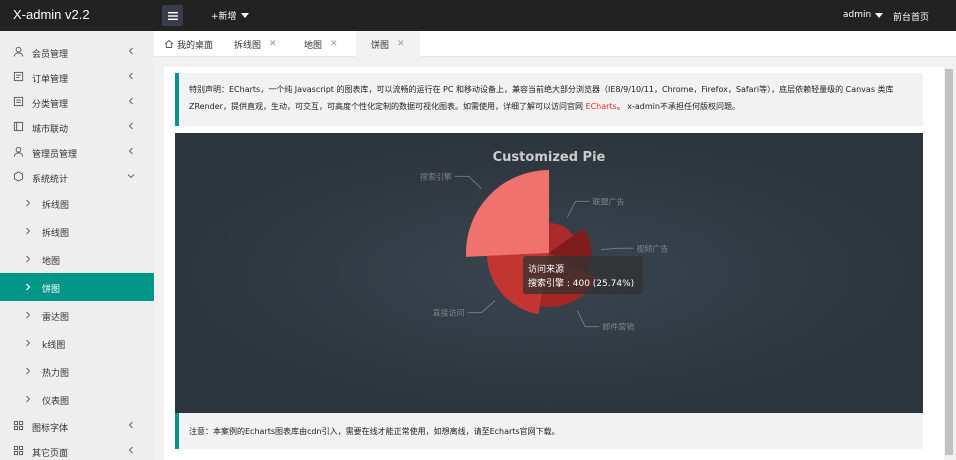  Describe the element at coordinates (169, 43) in the screenshot. I see `home-icon` at that location.